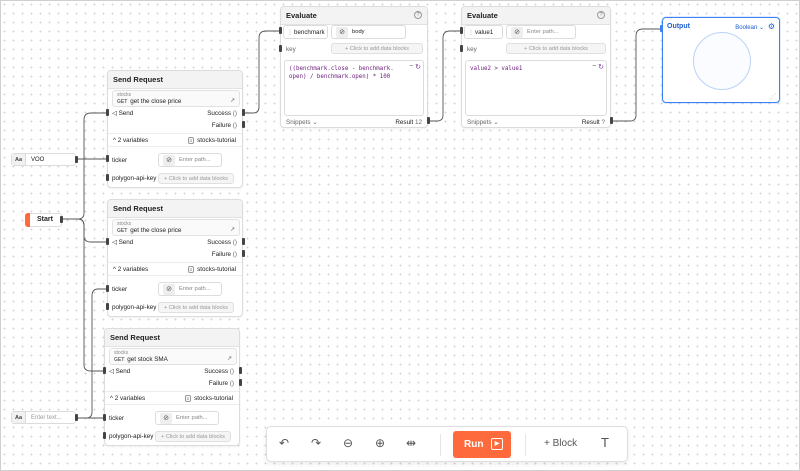 Image resolution: width=800 pixels, height=471 pixels. Describe the element at coordinates (61, 219) in the screenshot. I see `start-output-port` at that location.